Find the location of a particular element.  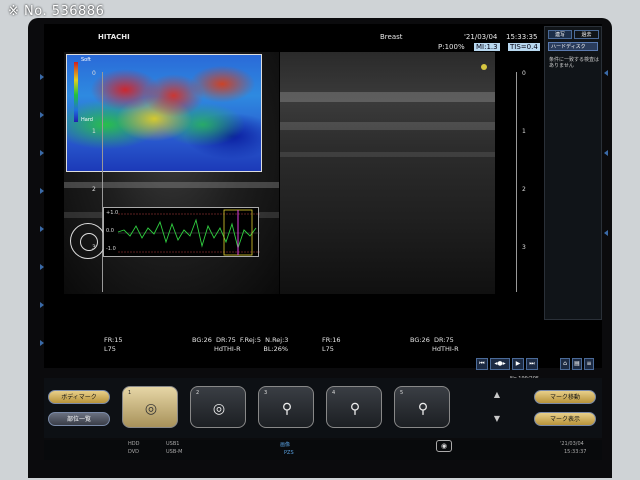

status-dvd: DVD is located at coordinates (134, 452).